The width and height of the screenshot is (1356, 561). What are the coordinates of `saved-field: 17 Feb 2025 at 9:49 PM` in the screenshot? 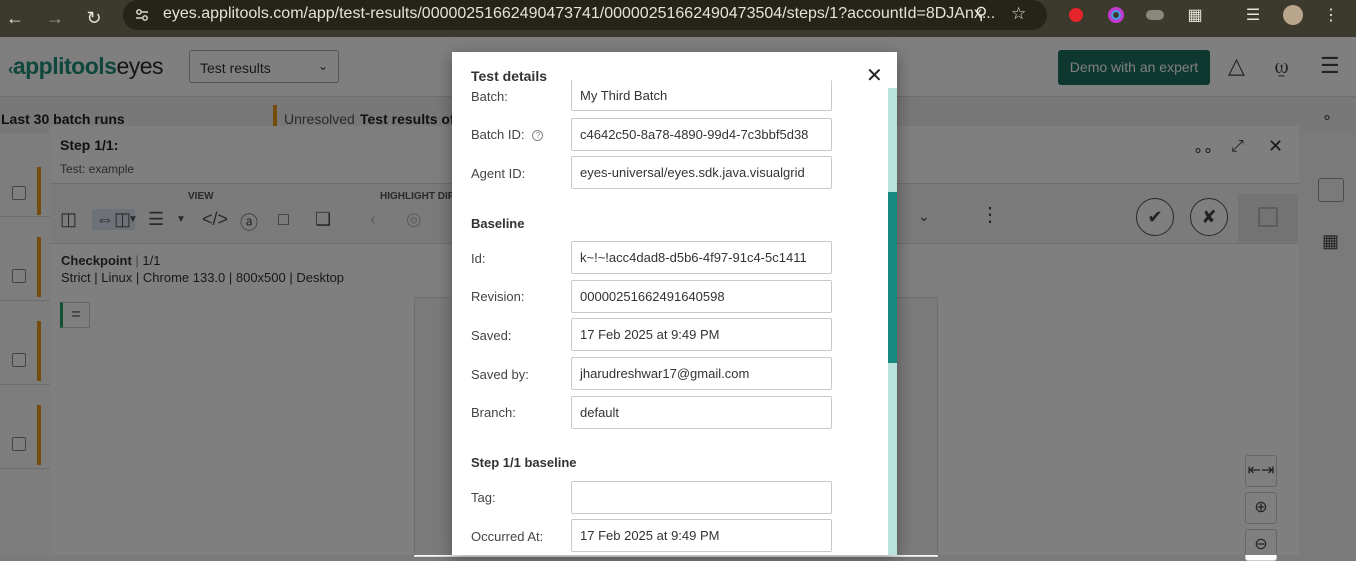 It's located at (701, 334).